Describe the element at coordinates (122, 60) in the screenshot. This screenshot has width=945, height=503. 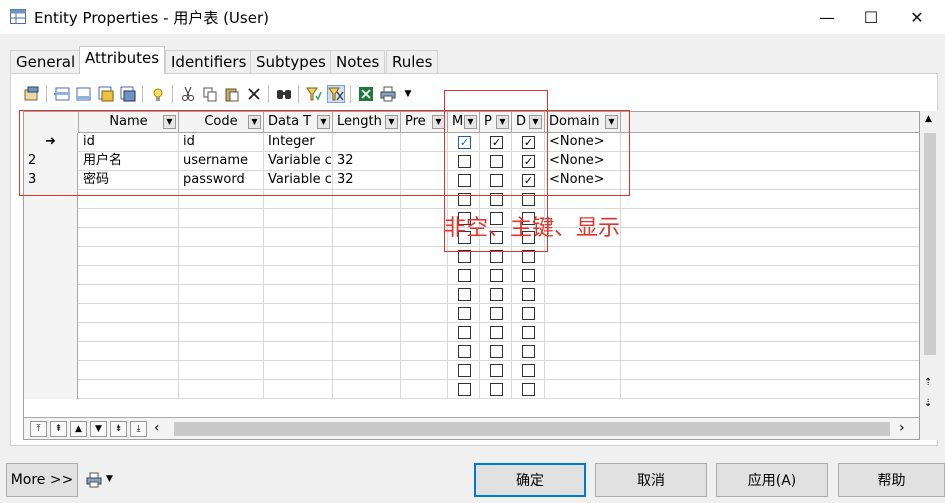
I see `tab-attributes: Attributes` at that location.